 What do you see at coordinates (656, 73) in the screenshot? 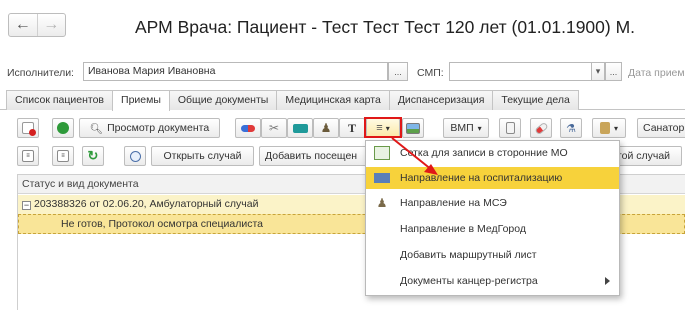
I see `date-label: Дата прием` at bounding box center [656, 73].